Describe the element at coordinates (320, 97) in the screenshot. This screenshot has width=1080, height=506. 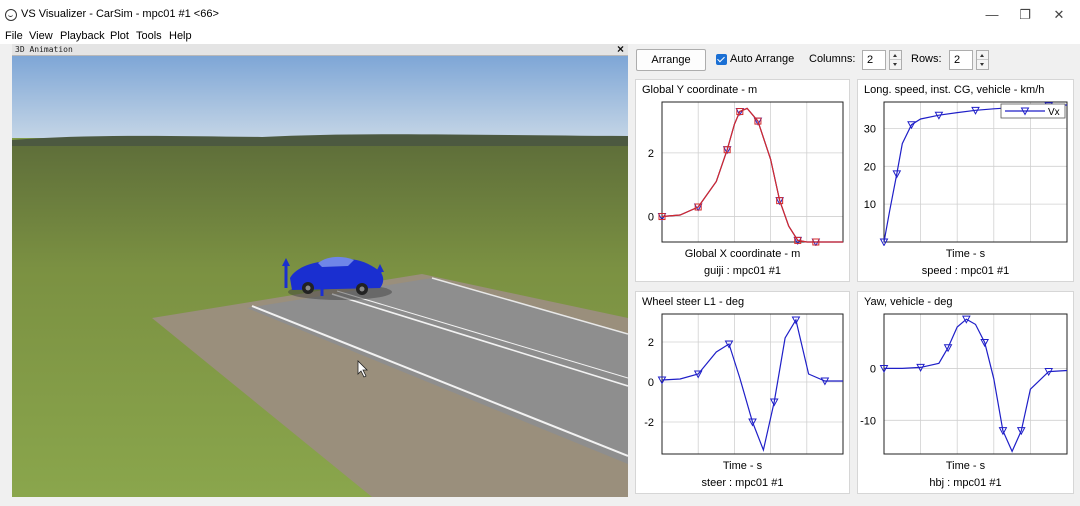
I see `sky` at that location.